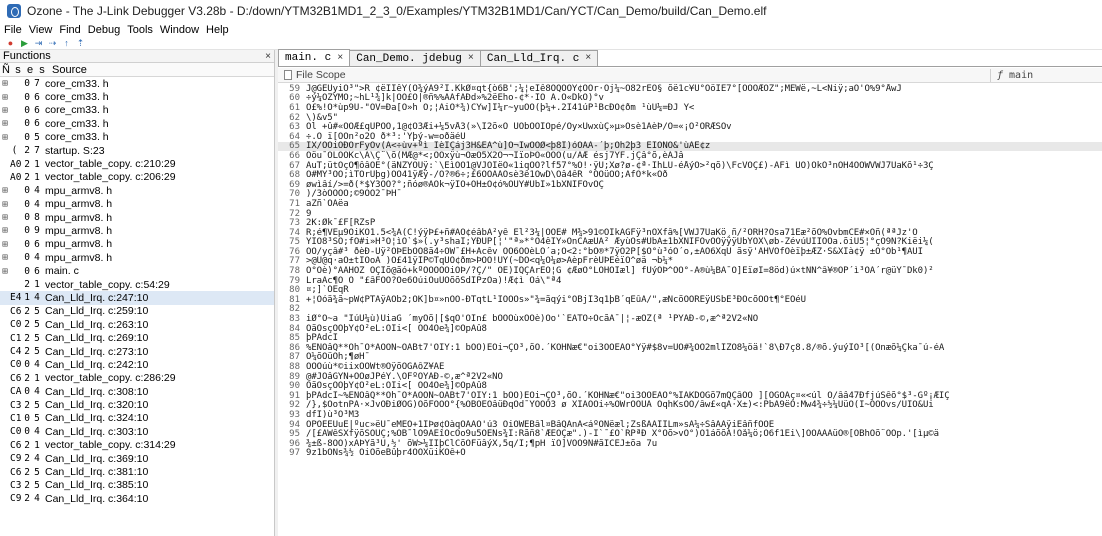 The height and width of the screenshot is (536, 1102). What do you see at coordinates (137, 351) in the screenshot?
I see `function-row: C4 2 5 Can_Lld_Irq. c:273:10` at bounding box center [137, 351].